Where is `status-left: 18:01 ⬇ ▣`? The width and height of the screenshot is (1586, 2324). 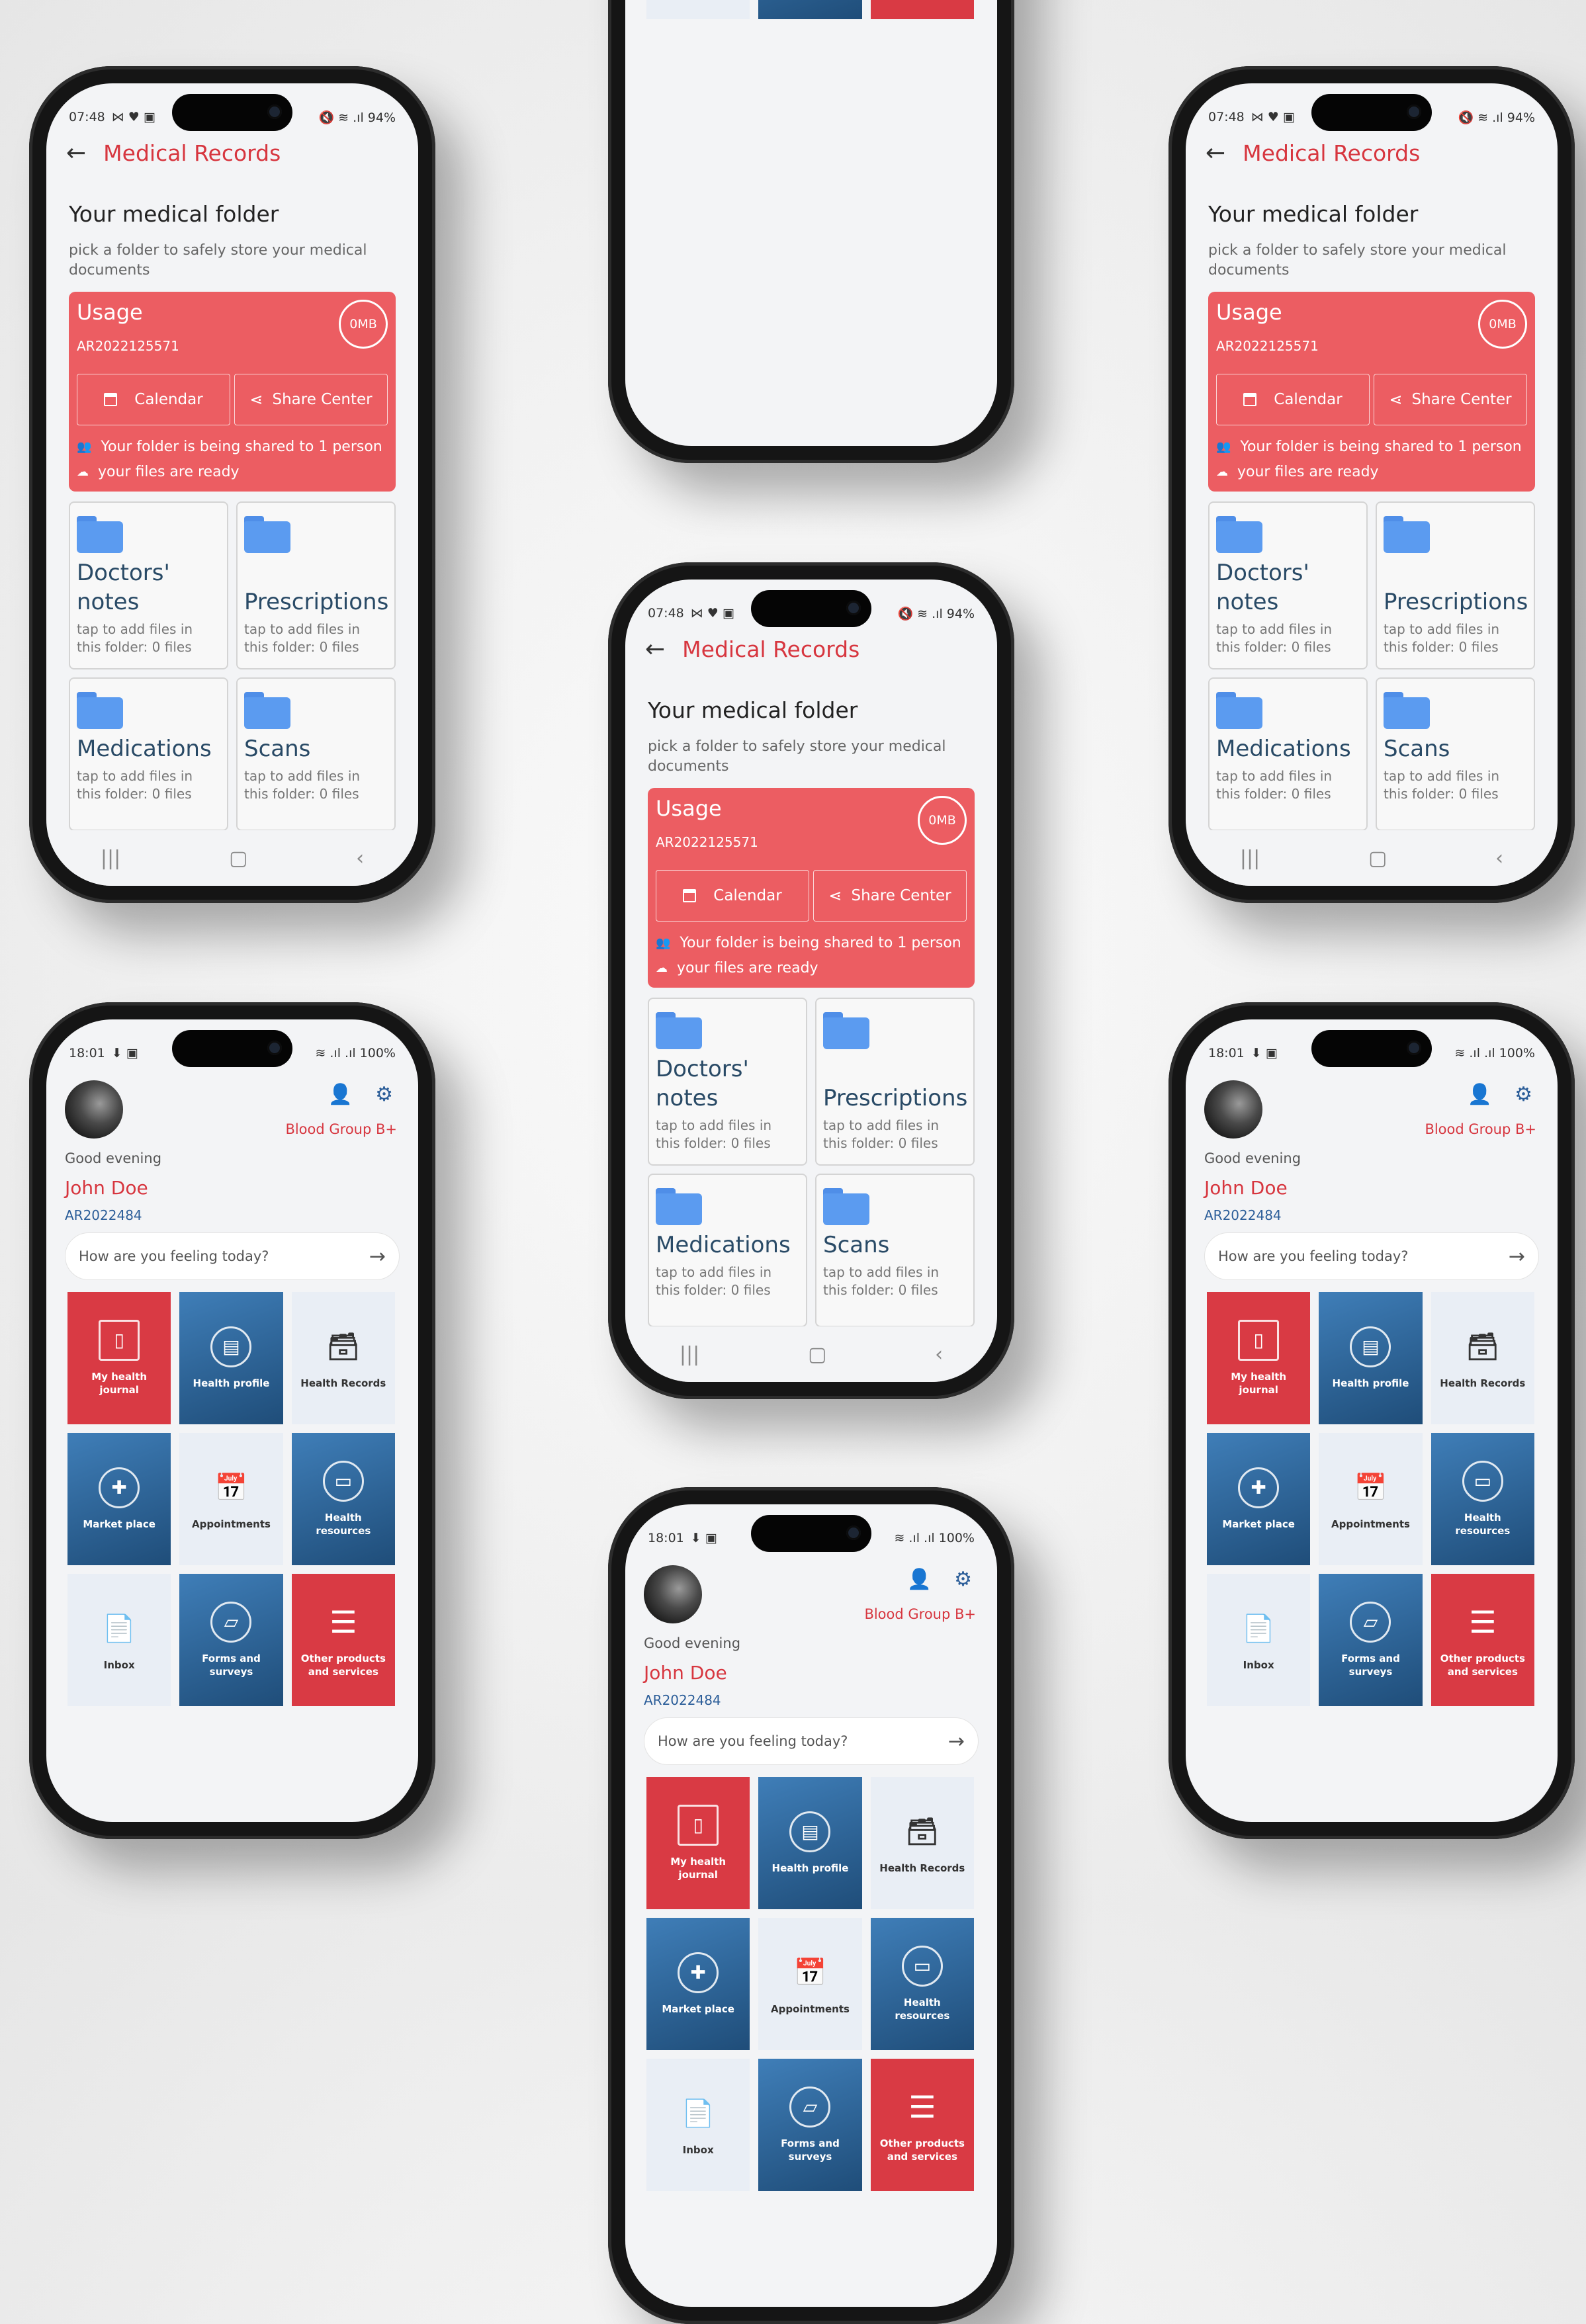 status-left: 18:01 ⬇ ▣ is located at coordinates (1243, 1056).